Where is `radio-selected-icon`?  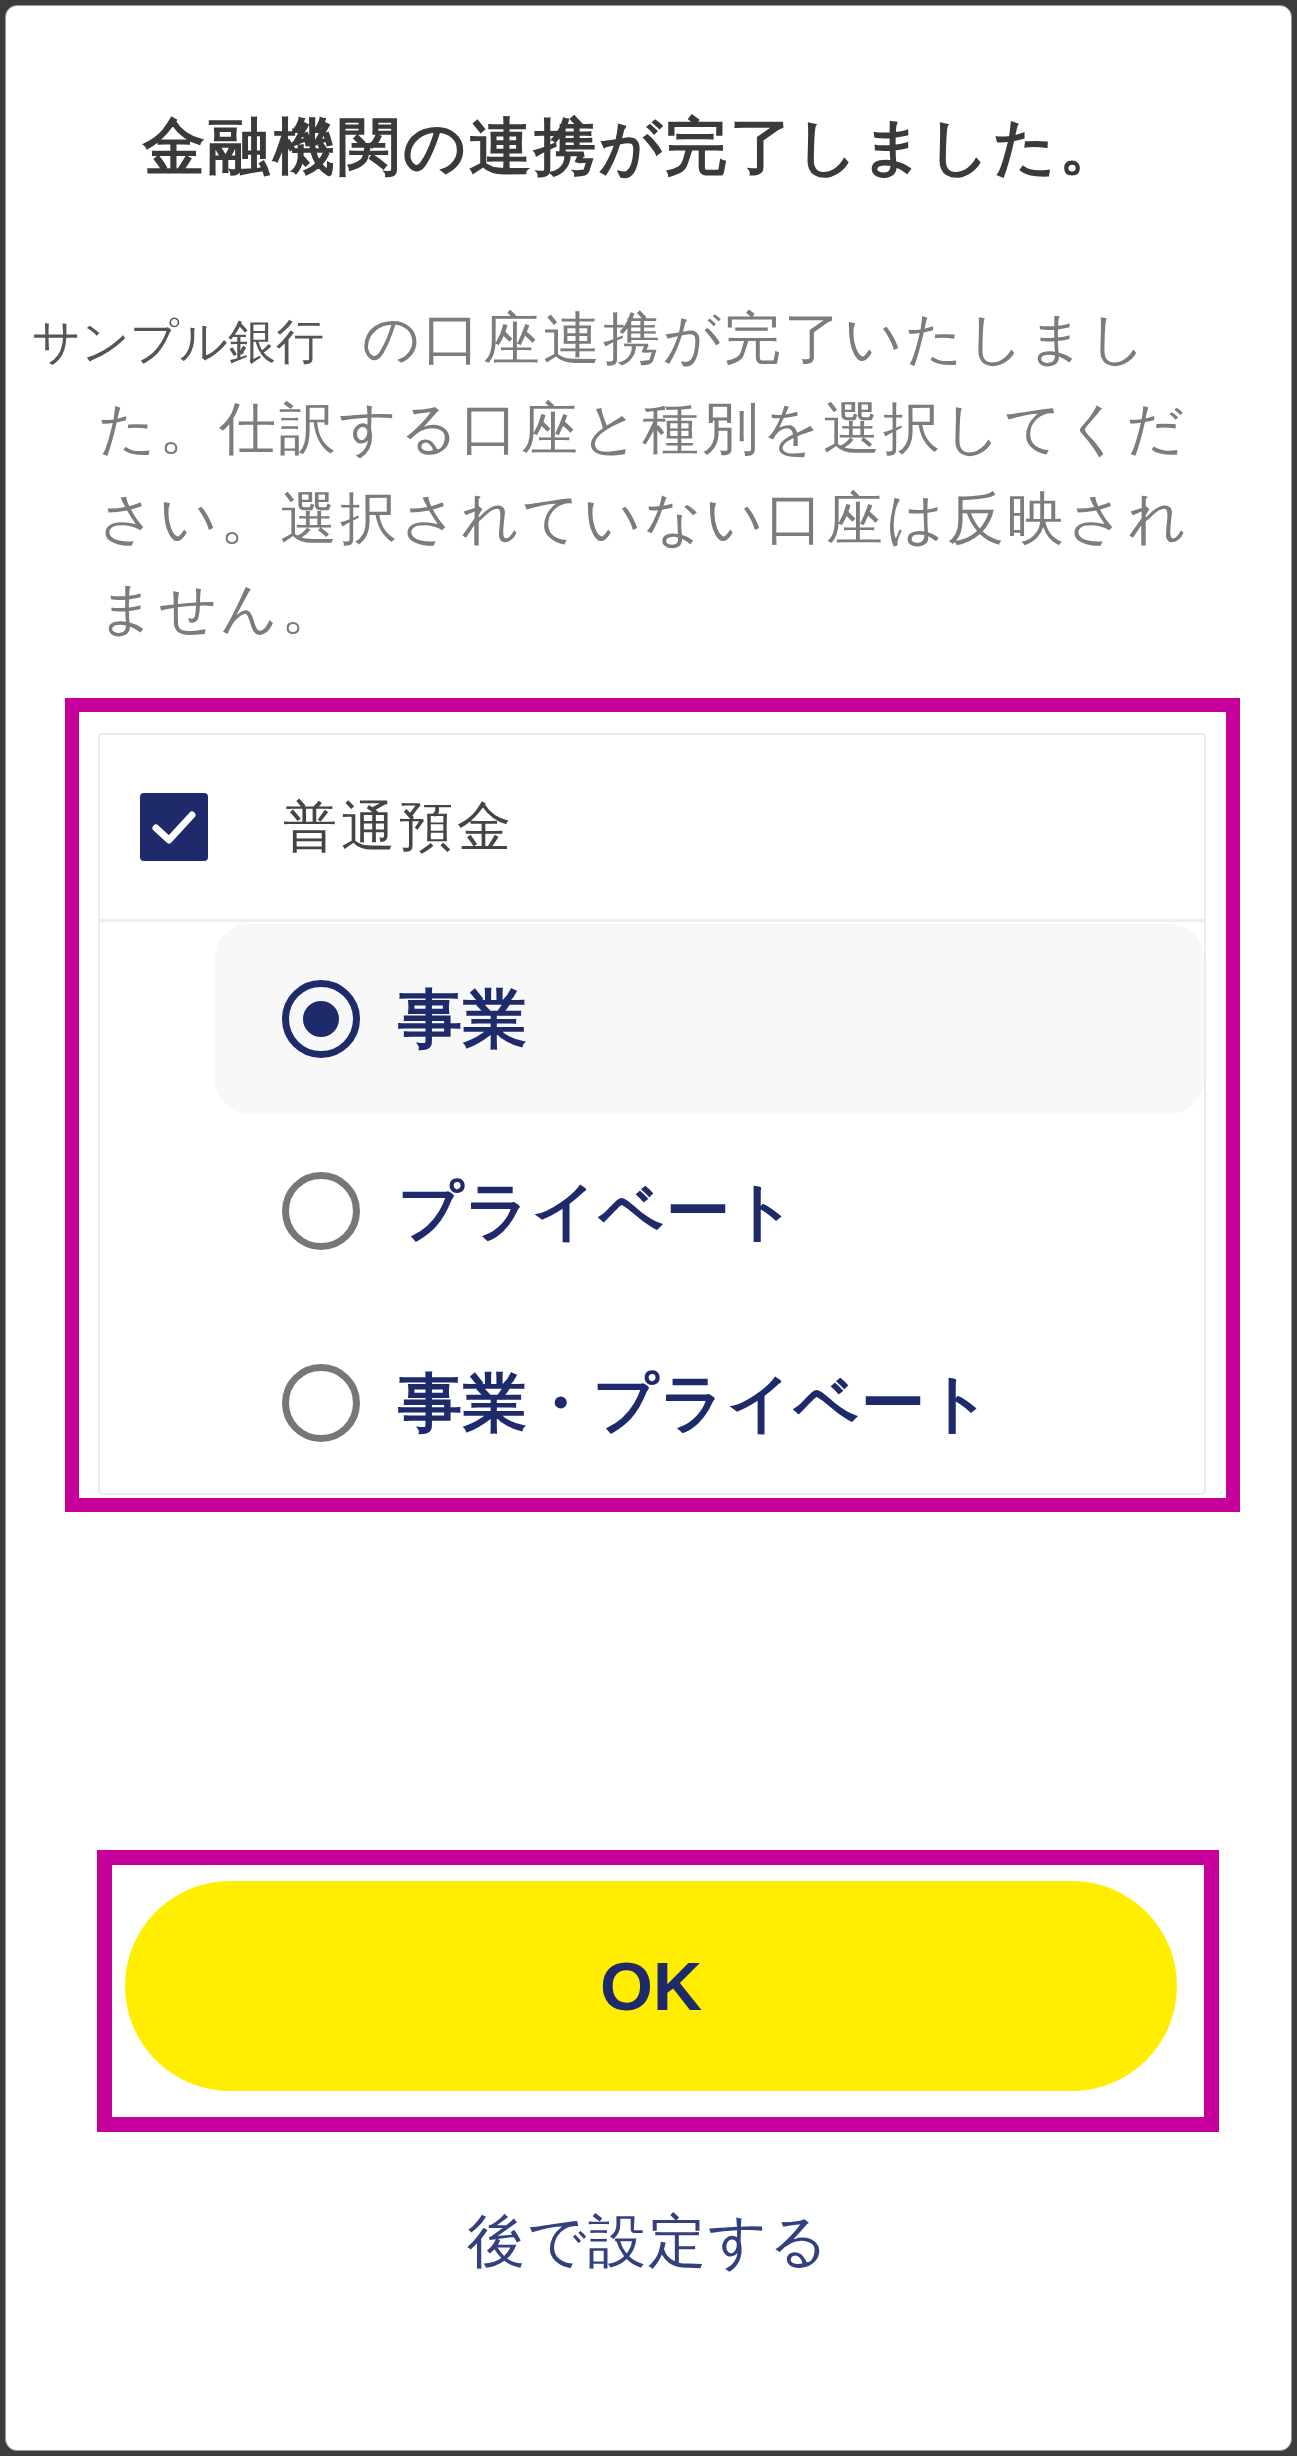 radio-selected-icon is located at coordinates (321, 1019).